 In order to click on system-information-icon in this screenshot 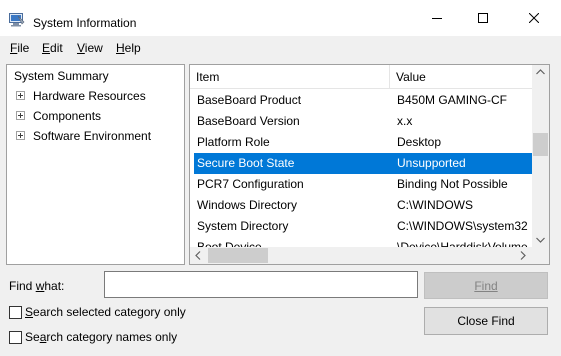, I will do `click(17, 20)`.